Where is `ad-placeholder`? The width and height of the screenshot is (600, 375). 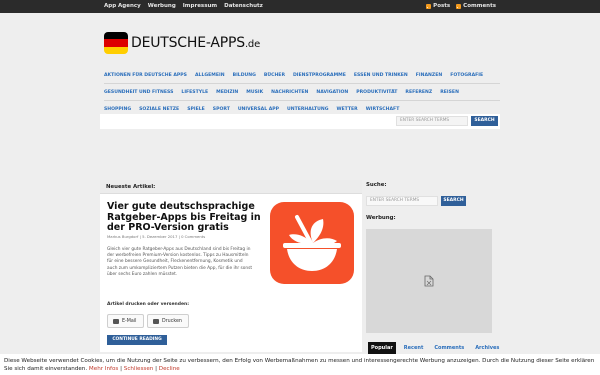 ad-placeholder is located at coordinates (429, 281).